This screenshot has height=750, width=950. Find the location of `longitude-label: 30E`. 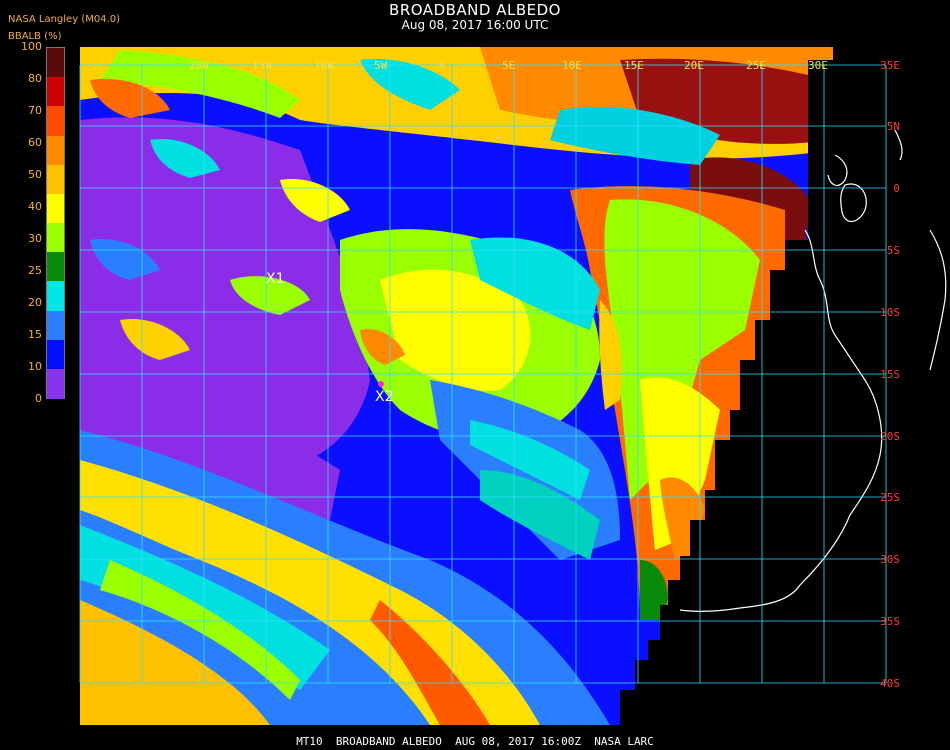

longitude-label: 30E is located at coordinates (818, 65).